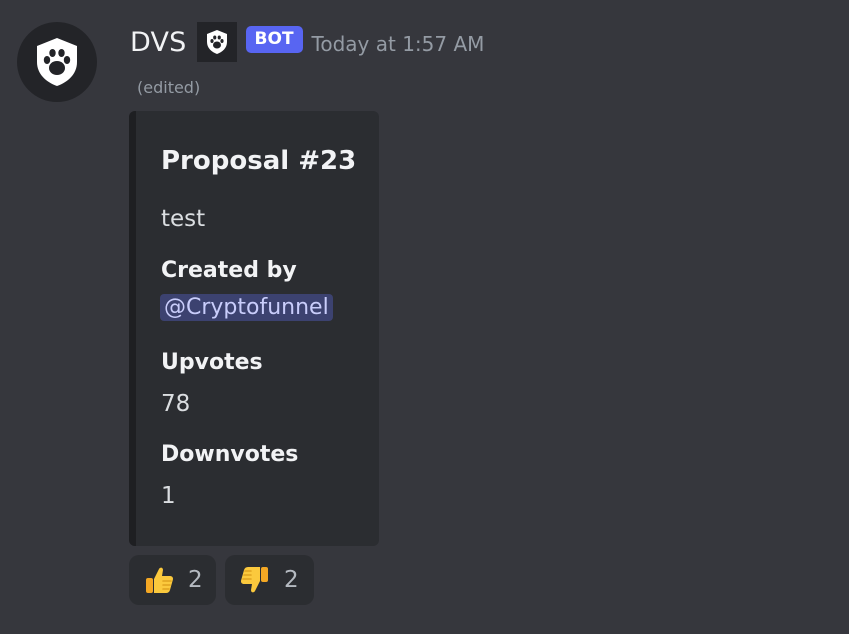  Describe the element at coordinates (221, 580) in the screenshot. I see `reactions: 2 2` at that location.